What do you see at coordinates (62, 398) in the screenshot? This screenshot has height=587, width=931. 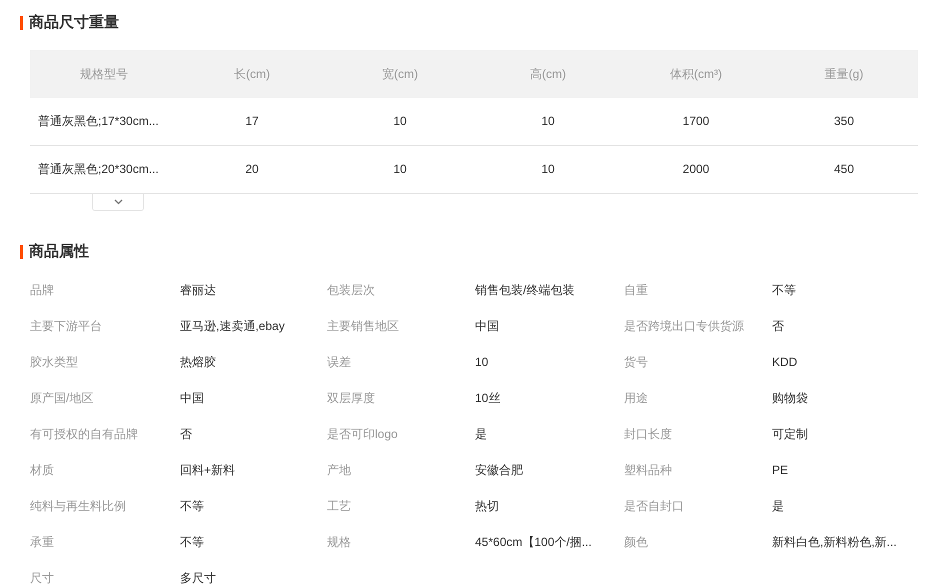 I see `attribute-label: 原产国/地区` at bounding box center [62, 398].